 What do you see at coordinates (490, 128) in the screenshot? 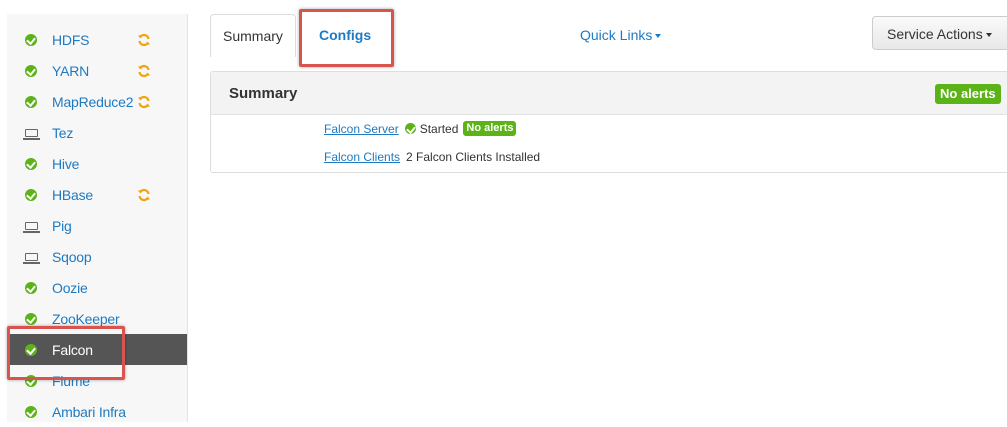
I see `falcon-server-alerts-badge: No alerts` at bounding box center [490, 128].